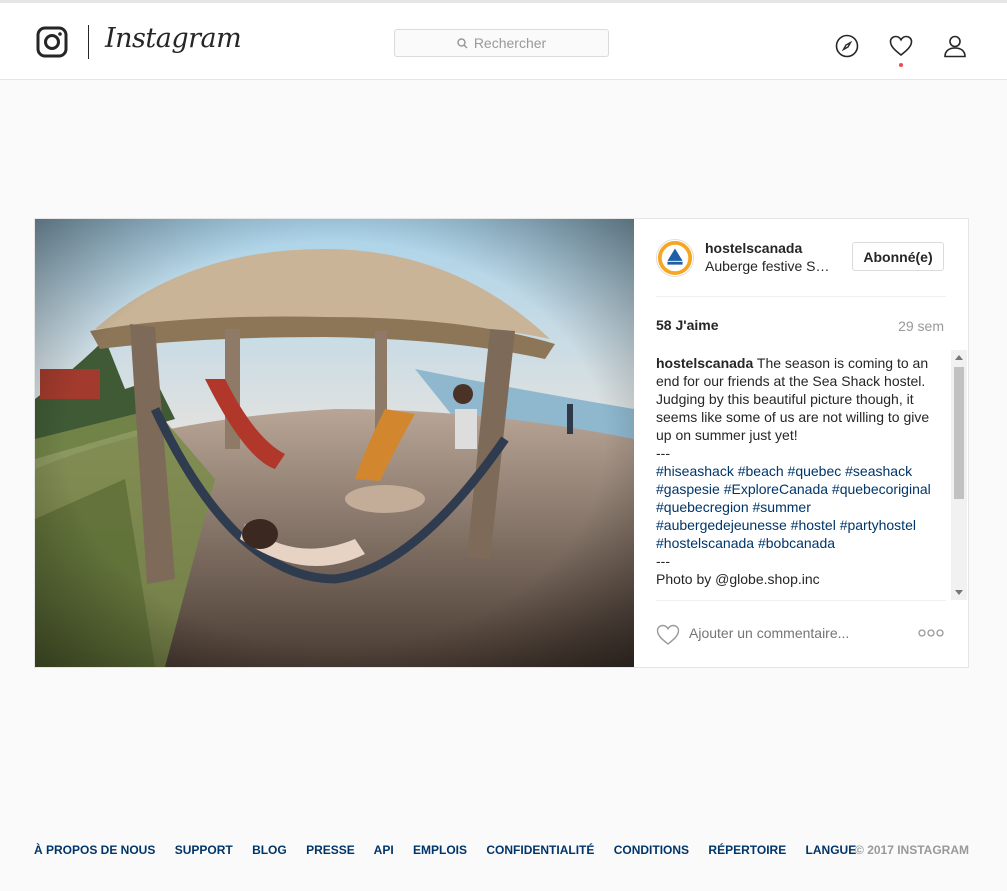 This screenshot has height=891, width=1007. I want to click on avatar, so click(675, 258).